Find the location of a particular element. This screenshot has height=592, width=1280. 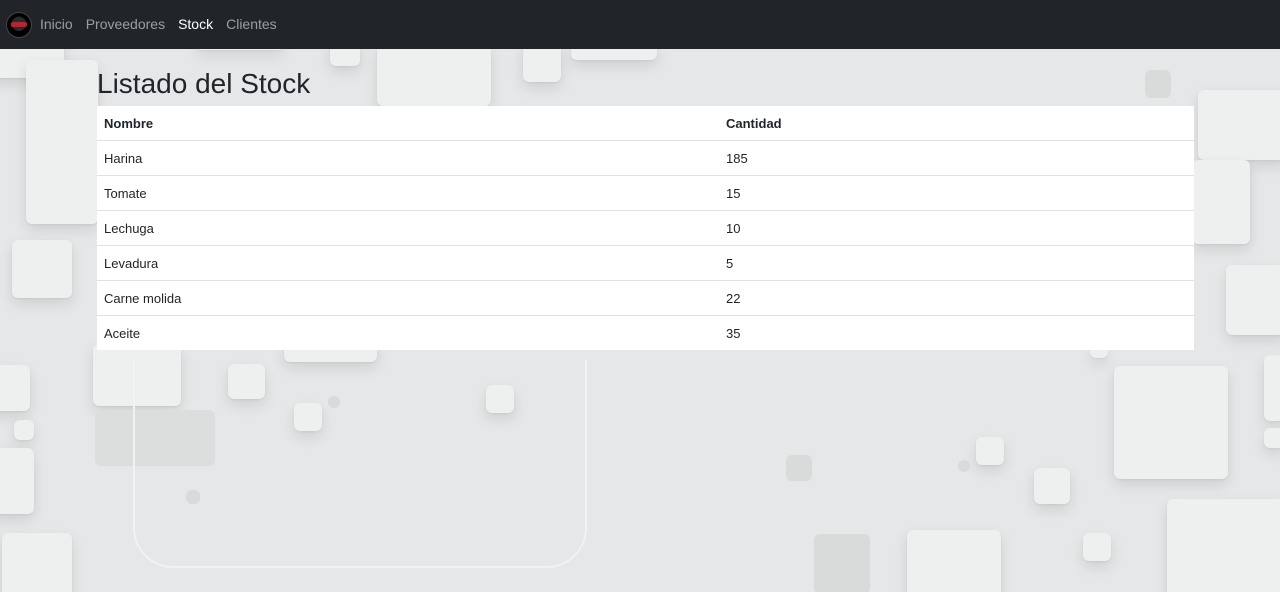

nav-link-inicio: Inicio is located at coordinates (56, 24).